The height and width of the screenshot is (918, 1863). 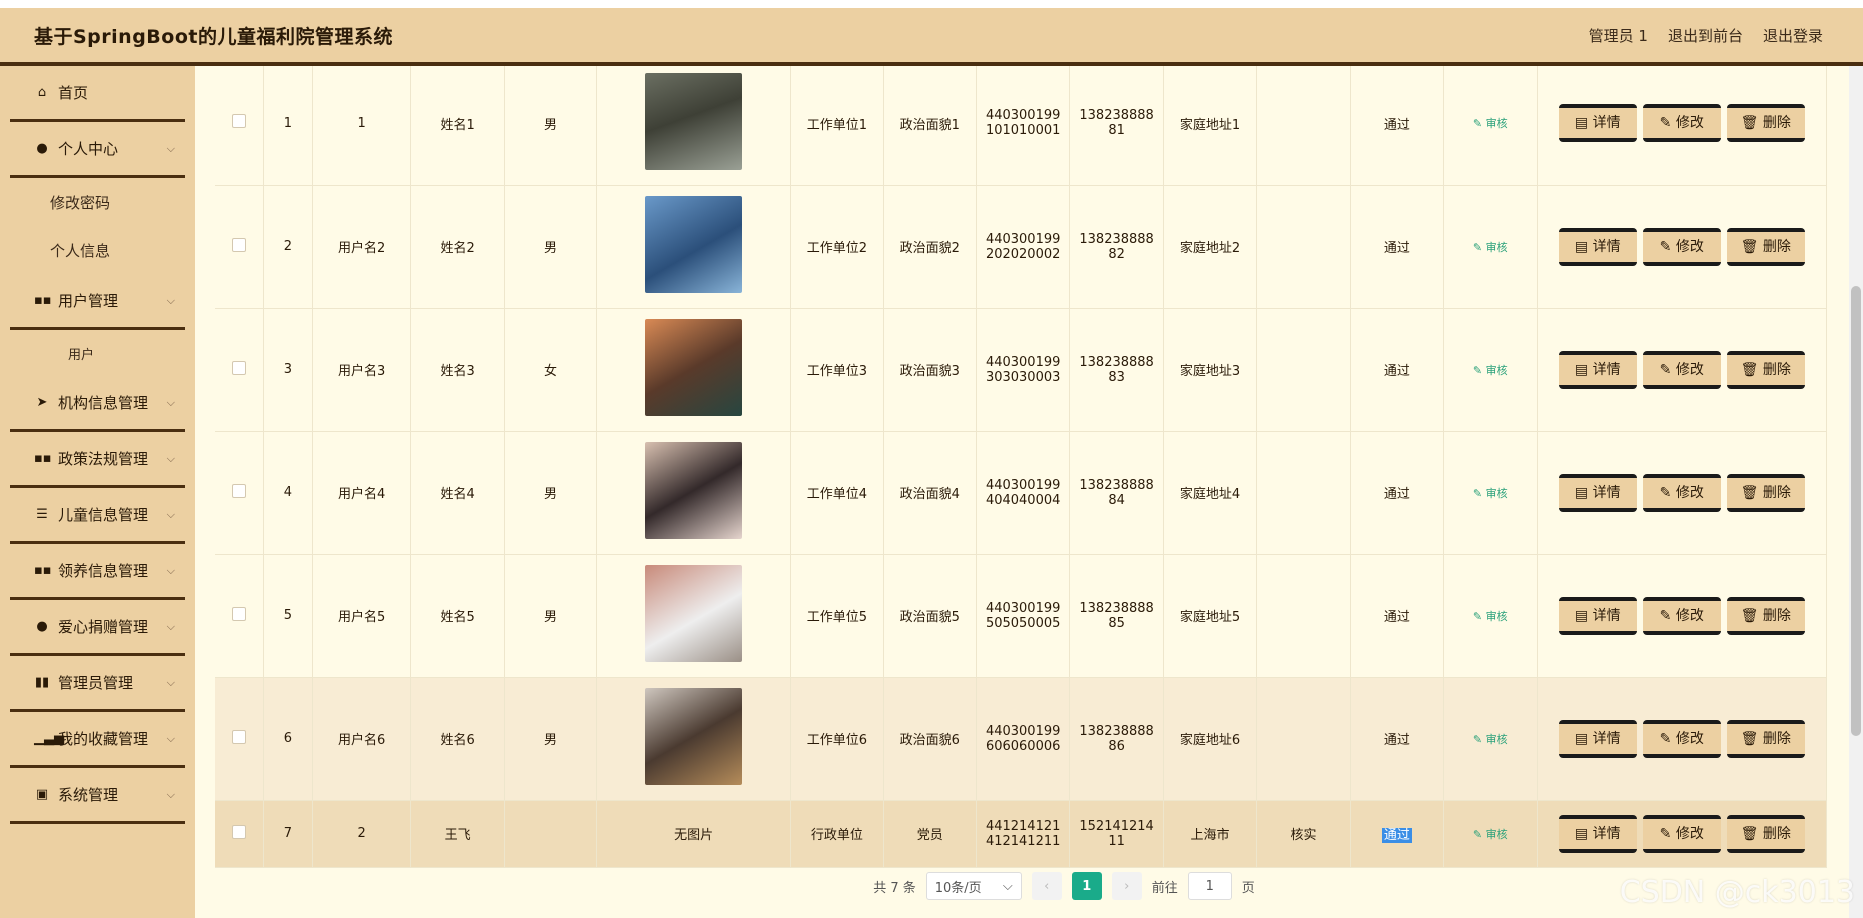 What do you see at coordinates (1618, 35) in the screenshot?
I see `current-user: 管理员 1` at bounding box center [1618, 35].